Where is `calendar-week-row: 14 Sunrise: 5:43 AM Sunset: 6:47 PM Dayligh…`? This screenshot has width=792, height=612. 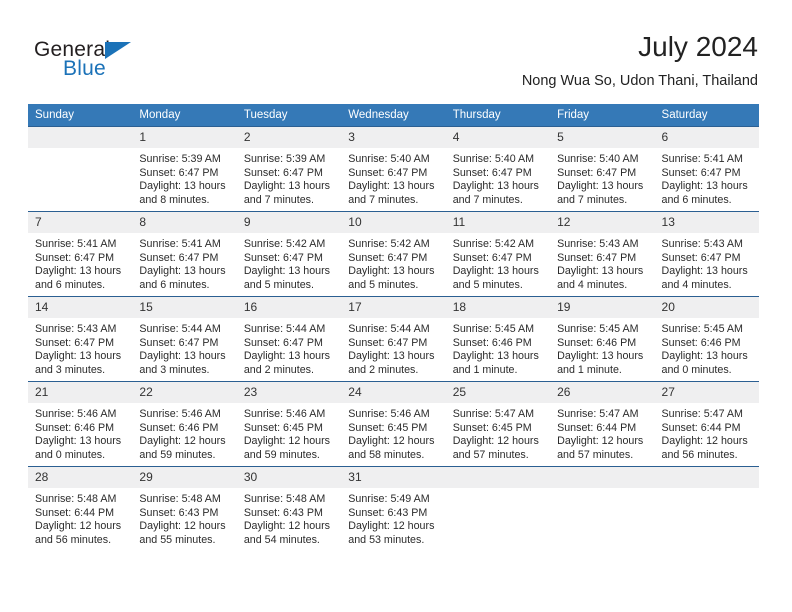
calendar-week-row: 14 Sunrise: 5:43 AM Sunset: 6:47 PM Dayligh… is located at coordinates (393, 339).